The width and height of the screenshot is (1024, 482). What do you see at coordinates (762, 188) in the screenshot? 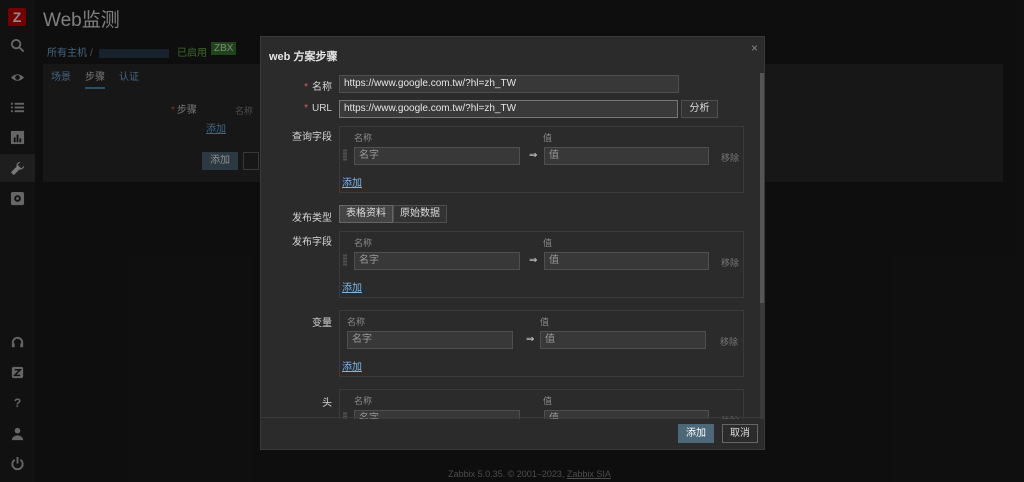
I see `scrollbar-thumb` at bounding box center [762, 188].